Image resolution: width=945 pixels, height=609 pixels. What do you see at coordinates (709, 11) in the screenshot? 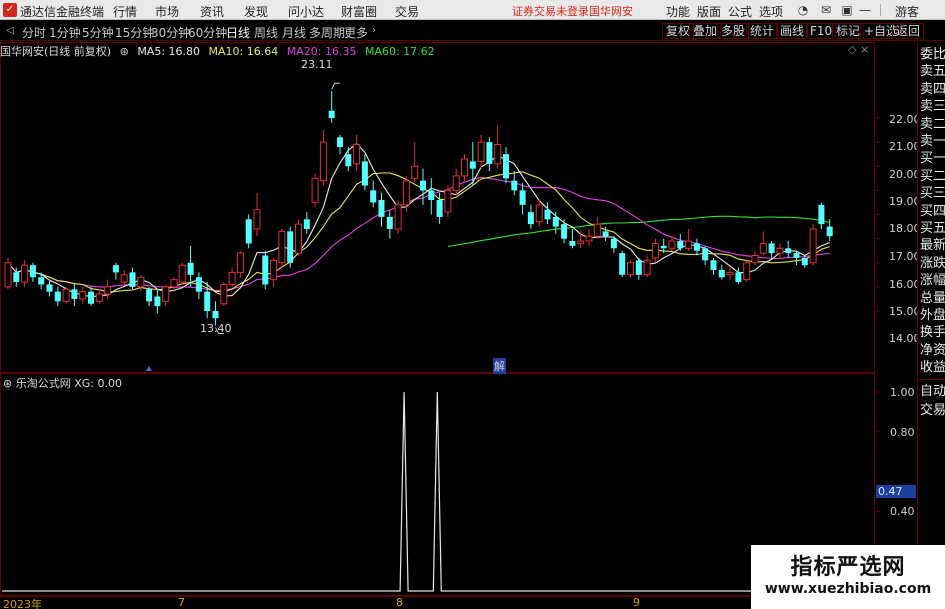
I see `menu-banmian: 版面` at bounding box center [709, 11].